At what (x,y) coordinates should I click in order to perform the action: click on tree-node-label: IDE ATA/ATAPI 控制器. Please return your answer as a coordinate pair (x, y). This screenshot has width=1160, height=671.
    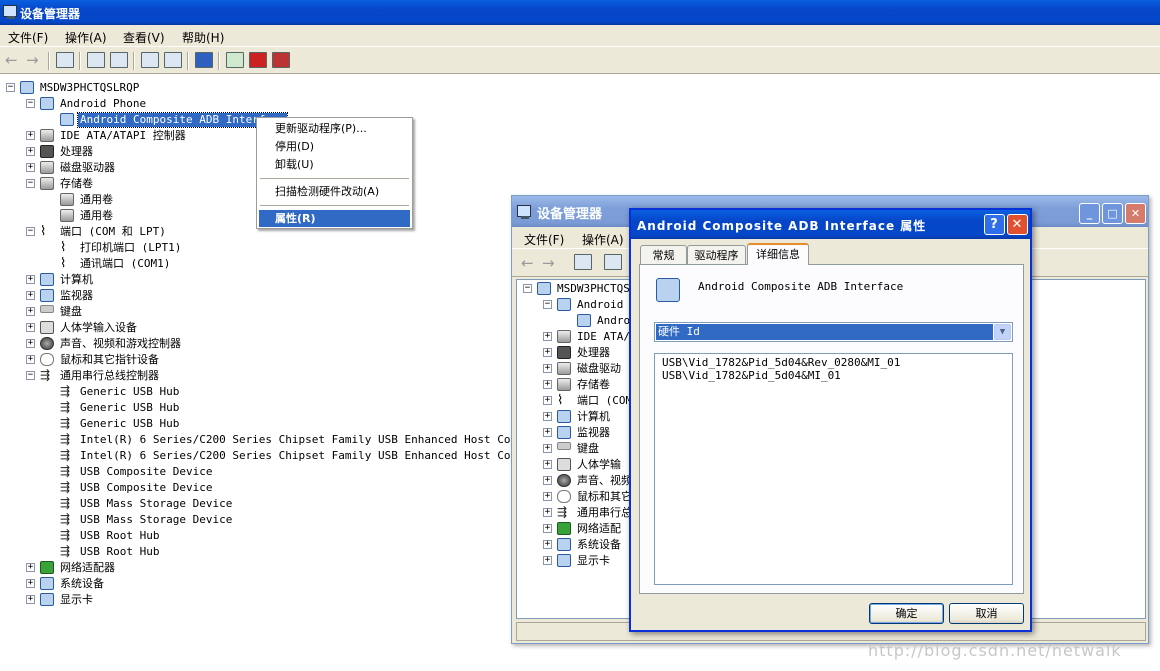
    Looking at the image, I should click on (123, 136).